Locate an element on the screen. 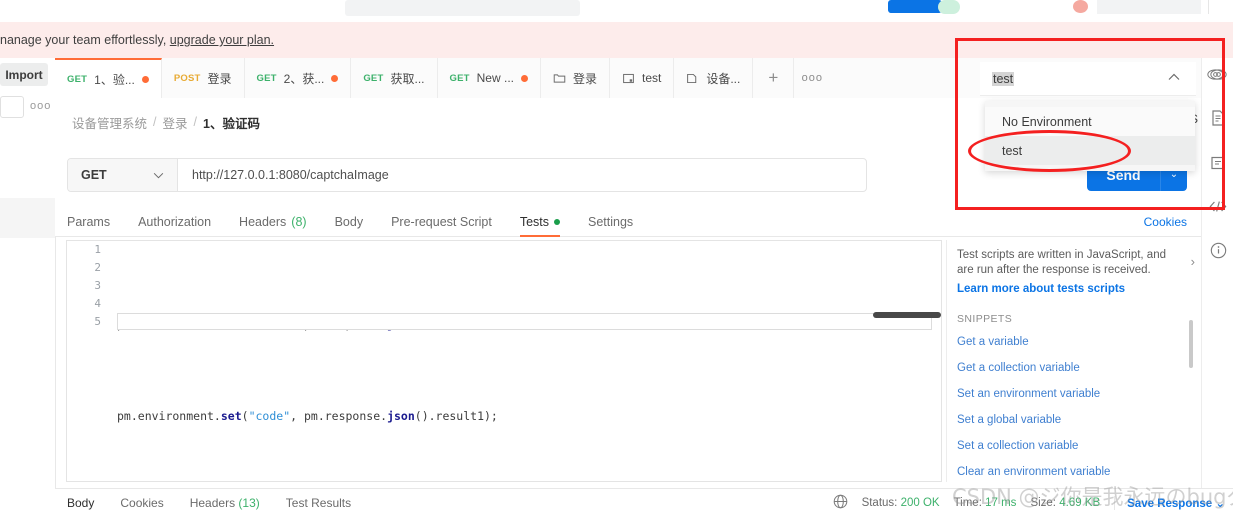 This screenshot has height=516, width=1233. editor-active-line-highlight is located at coordinates (524, 321).